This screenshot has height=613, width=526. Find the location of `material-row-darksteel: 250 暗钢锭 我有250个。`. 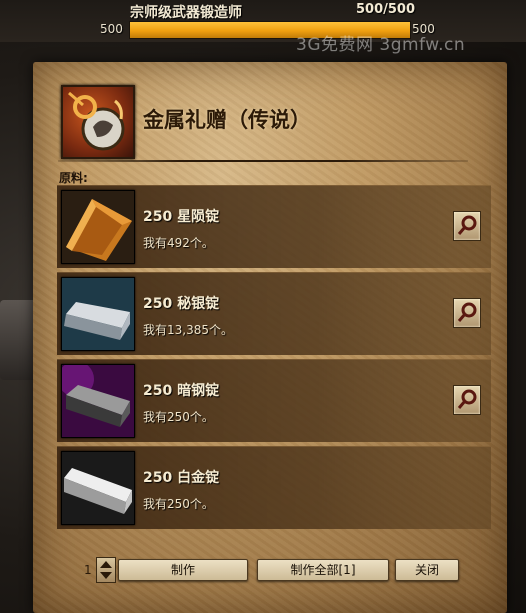

material-row-darksteel: 250 暗钢锭 我有250个。 is located at coordinates (274, 400).